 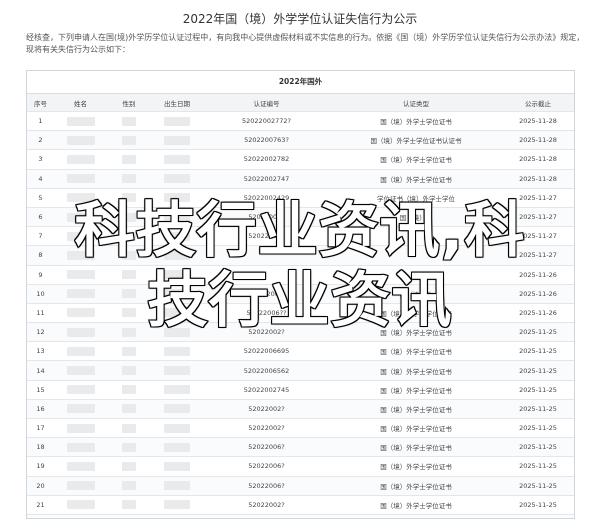 I want to click on table-row: 15 52022002745 国（境）外学士学位证书 2025-11-25, so click(x=300, y=390).